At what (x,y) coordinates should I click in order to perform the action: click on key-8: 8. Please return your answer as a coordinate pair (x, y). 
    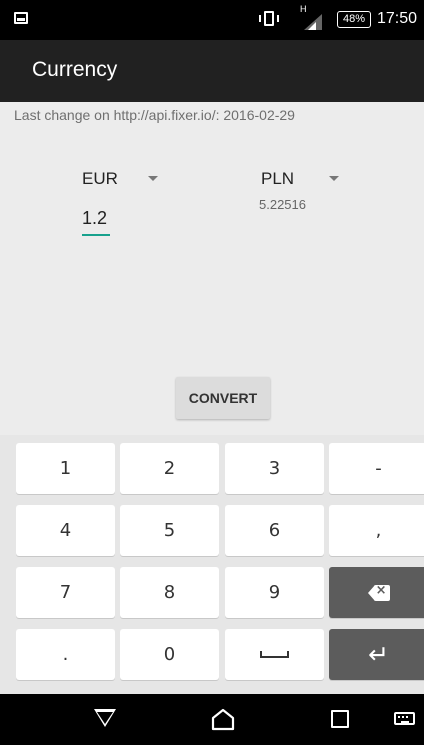
    Looking at the image, I should click on (169, 592).